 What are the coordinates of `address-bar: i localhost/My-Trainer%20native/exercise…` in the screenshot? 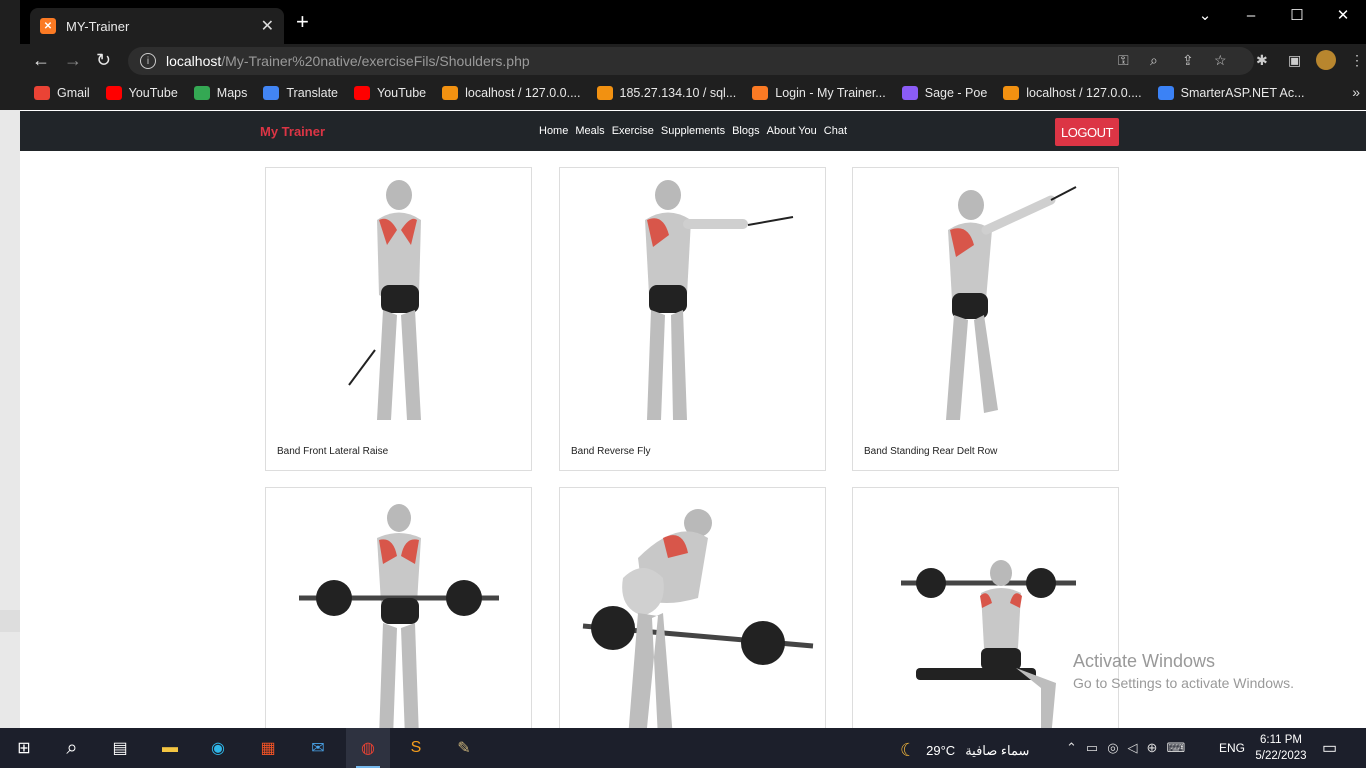 It's located at (691, 61).